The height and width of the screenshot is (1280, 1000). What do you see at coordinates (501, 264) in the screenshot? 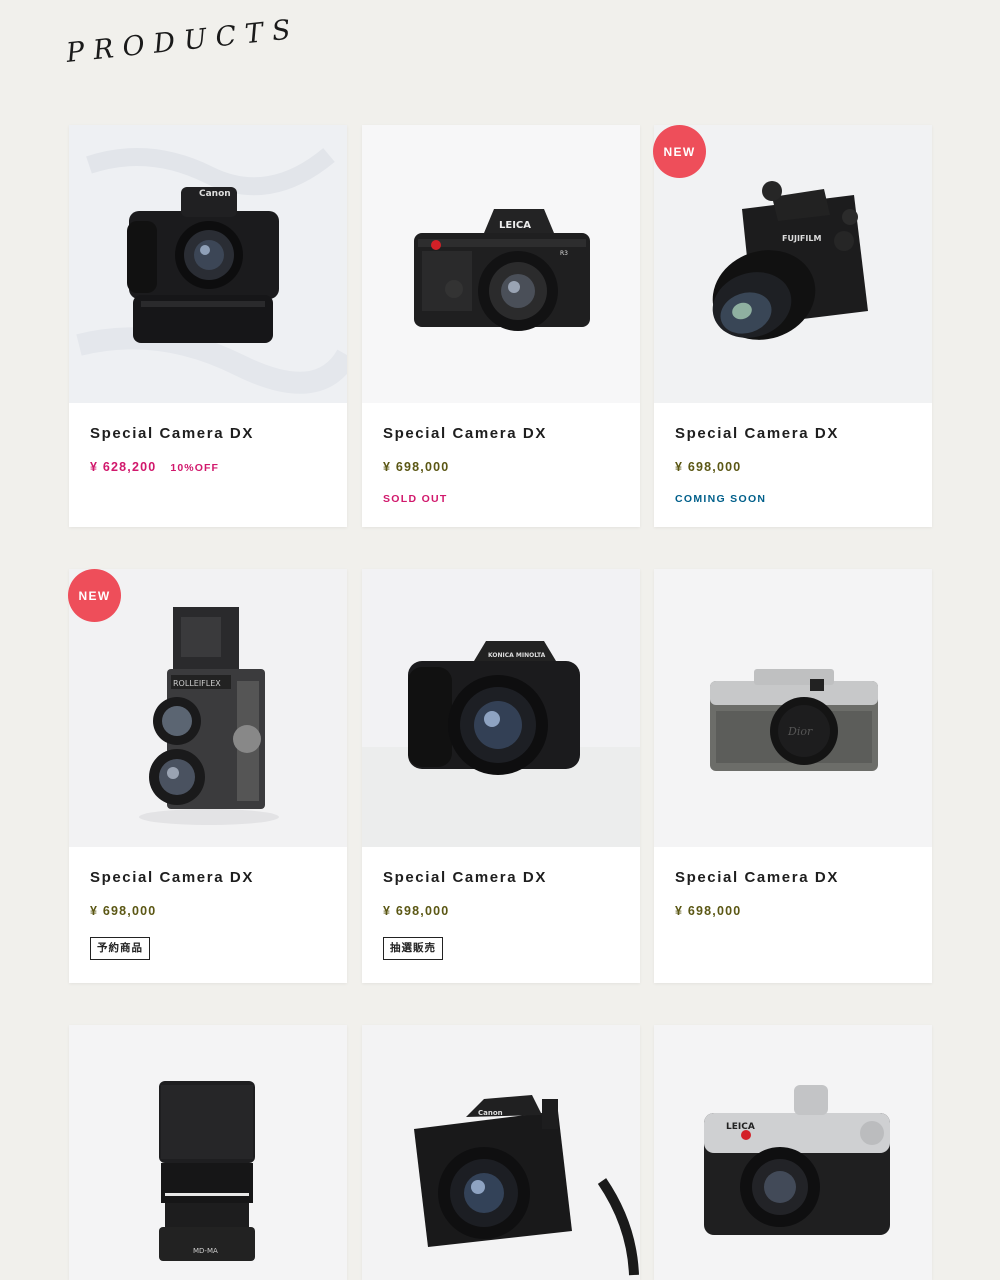
I see `product-image: LEICA R3` at bounding box center [501, 264].